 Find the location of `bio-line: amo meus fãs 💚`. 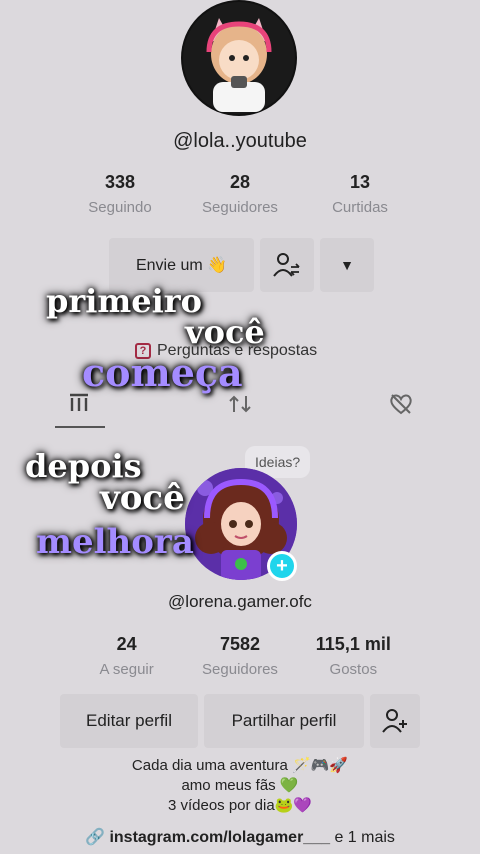

bio-line: amo meus fãs 💚 is located at coordinates (240, 785).